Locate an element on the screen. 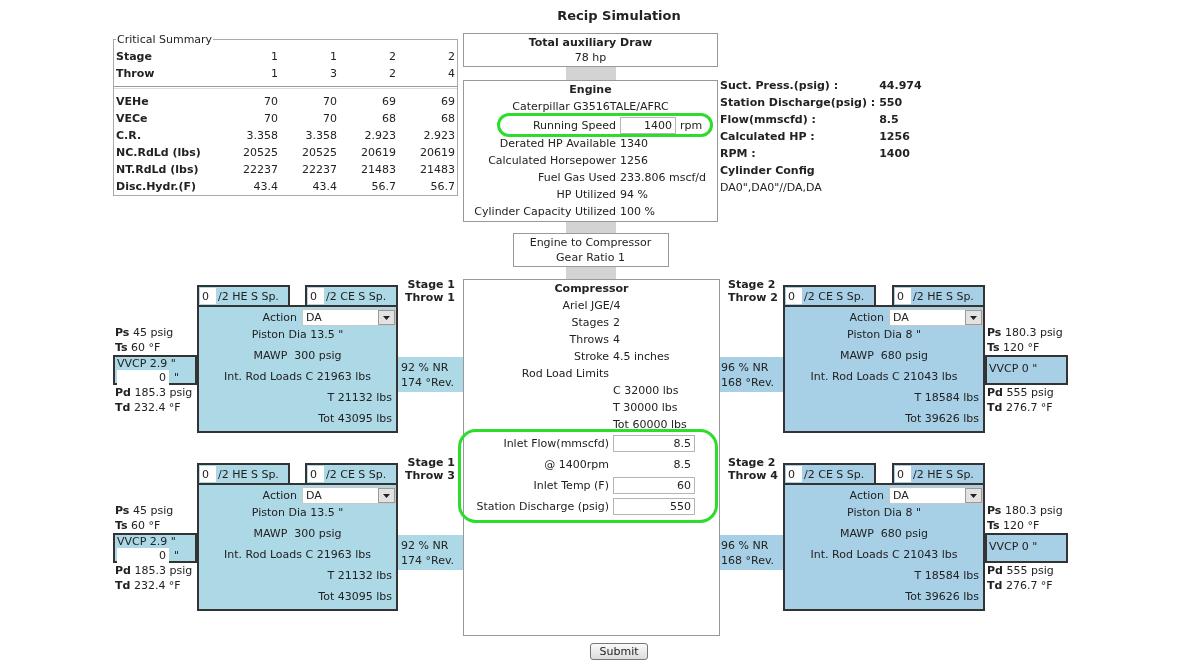 The height and width of the screenshot is (665, 1200). field-label: Running Speed is located at coordinates (574, 125).